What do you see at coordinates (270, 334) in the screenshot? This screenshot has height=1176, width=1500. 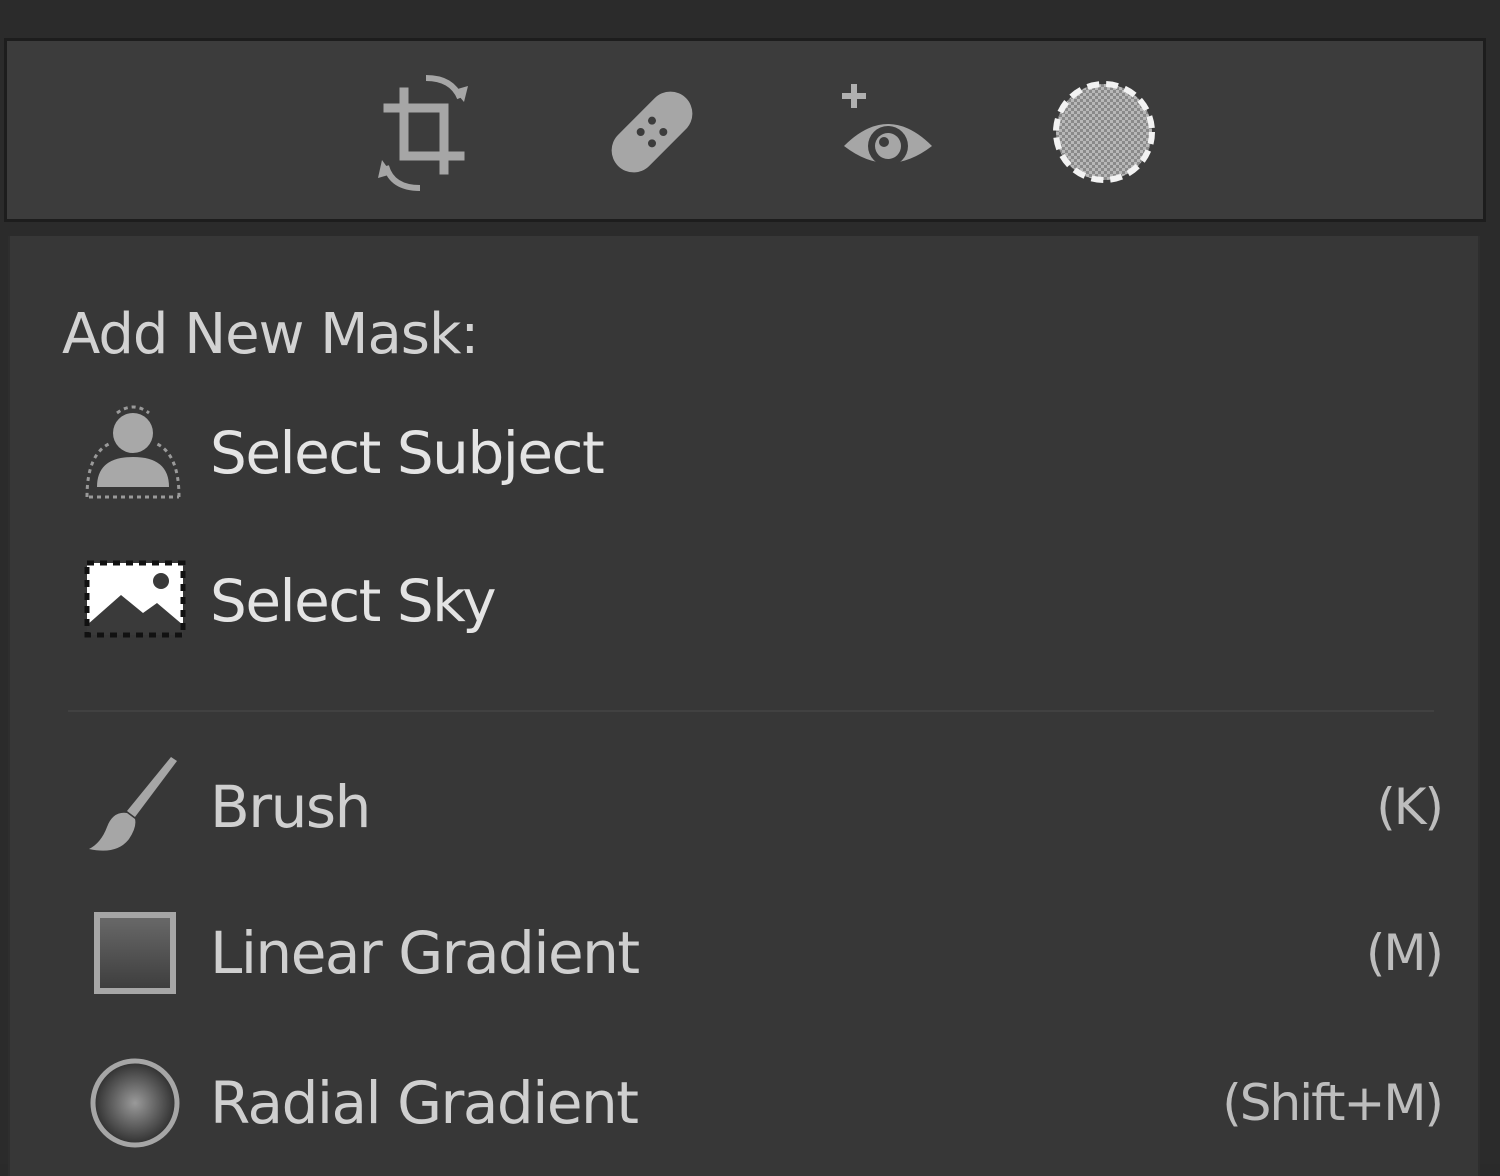 I see `menu-heading: Add New Mask:` at bounding box center [270, 334].